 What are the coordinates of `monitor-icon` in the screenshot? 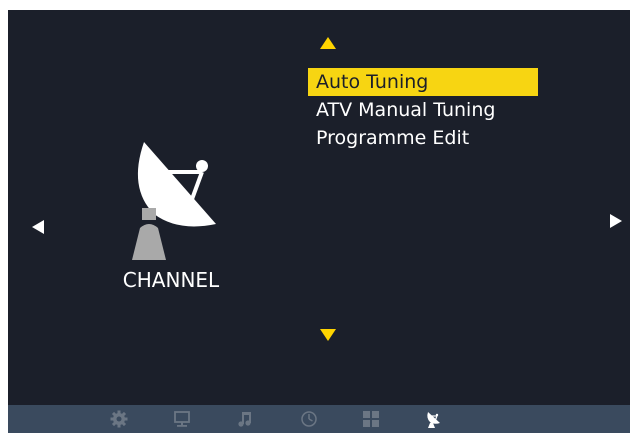 It's located at (182, 419).